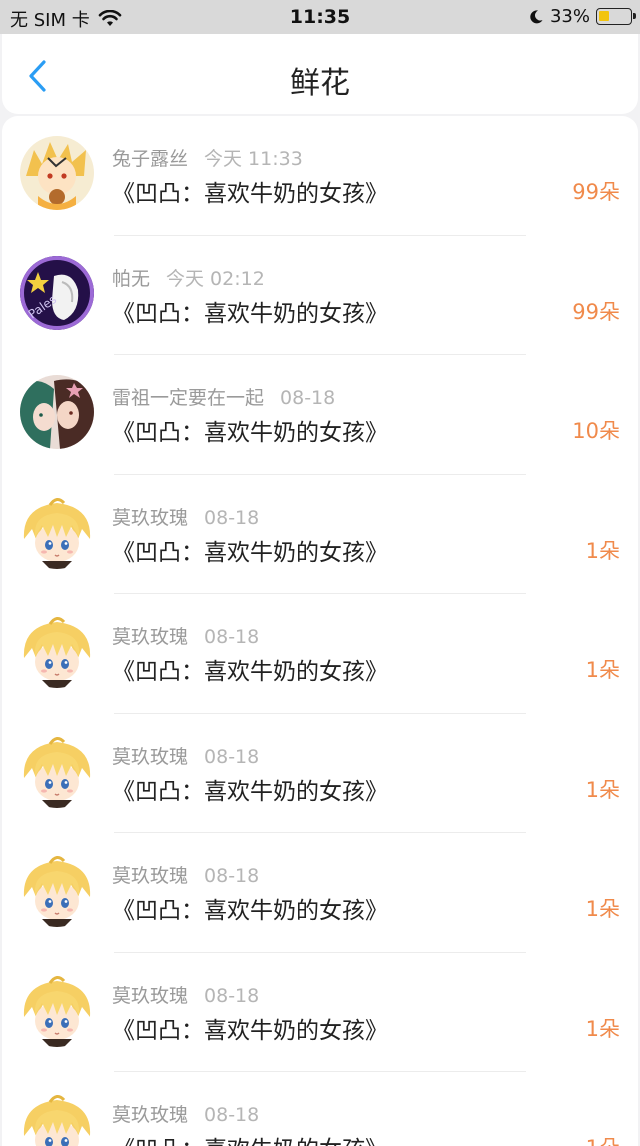 The width and height of the screenshot is (640, 1146). I want to click on page-title: 鲜花, so click(320, 83).